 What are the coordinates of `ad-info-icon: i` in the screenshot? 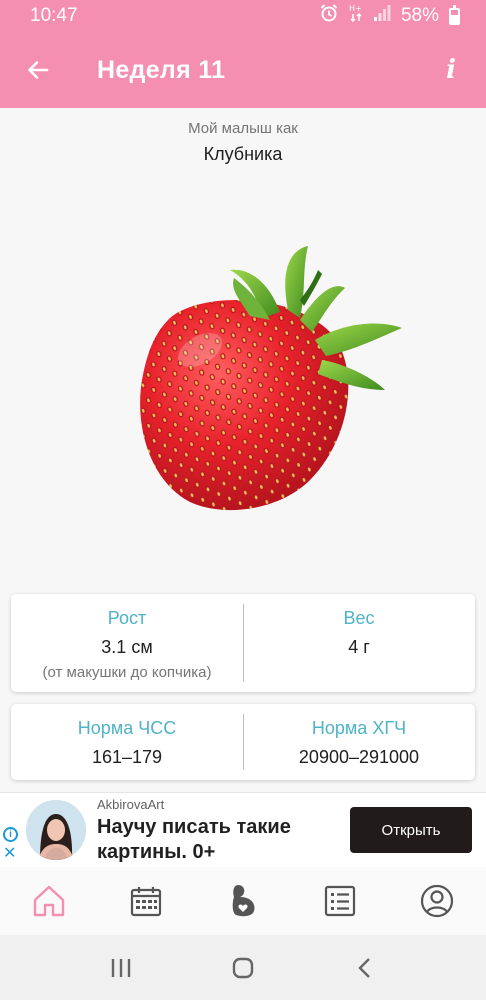 It's located at (10, 834).